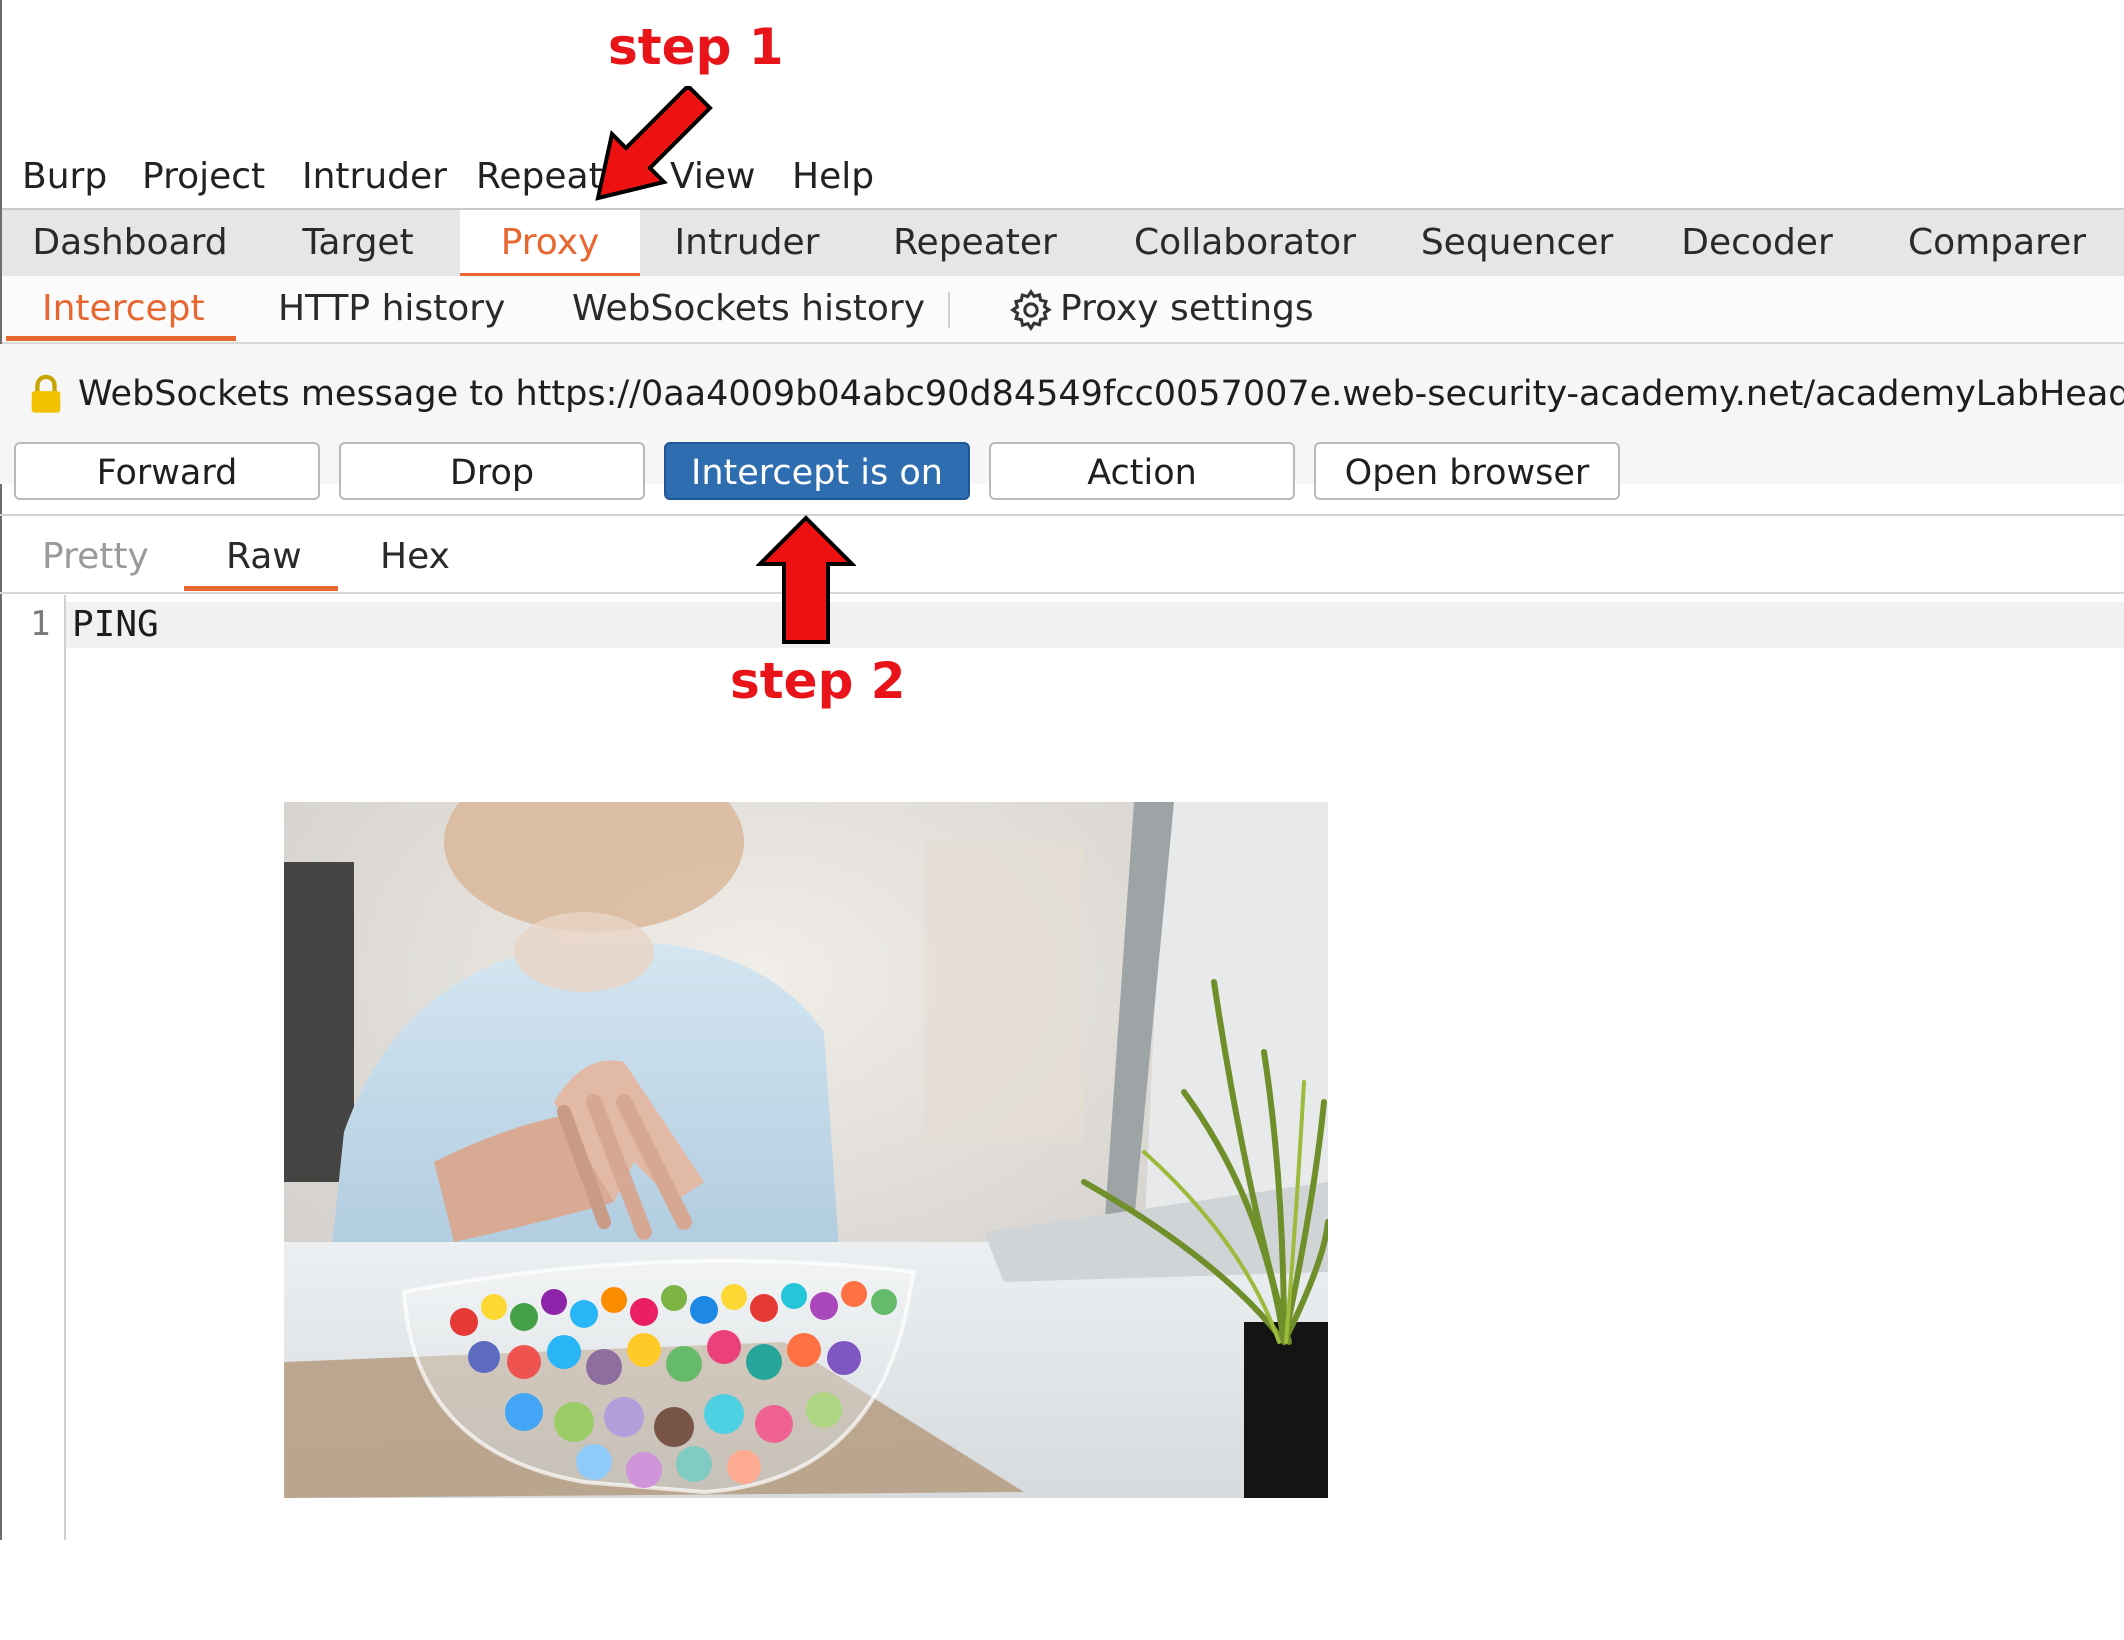 The height and width of the screenshot is (1640, 2124). What do you see at coordinates (1063, 178) in the screenshot?
I see `menu-bar: Burp Project Intruder Repeater View Help` at bounding box center [1063, 178].